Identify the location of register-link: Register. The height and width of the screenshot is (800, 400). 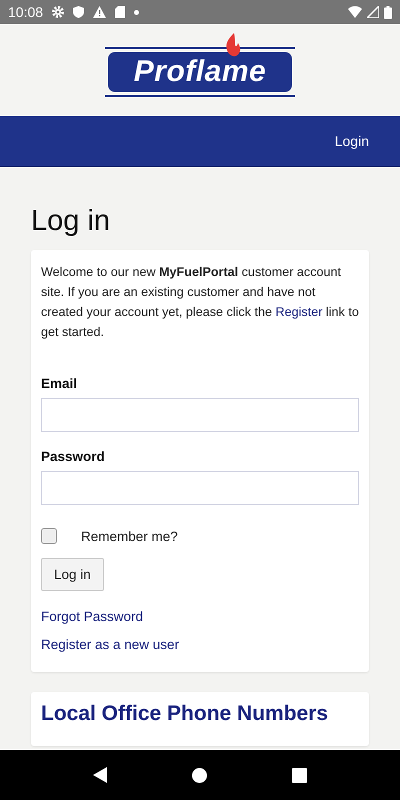
(299, 312).